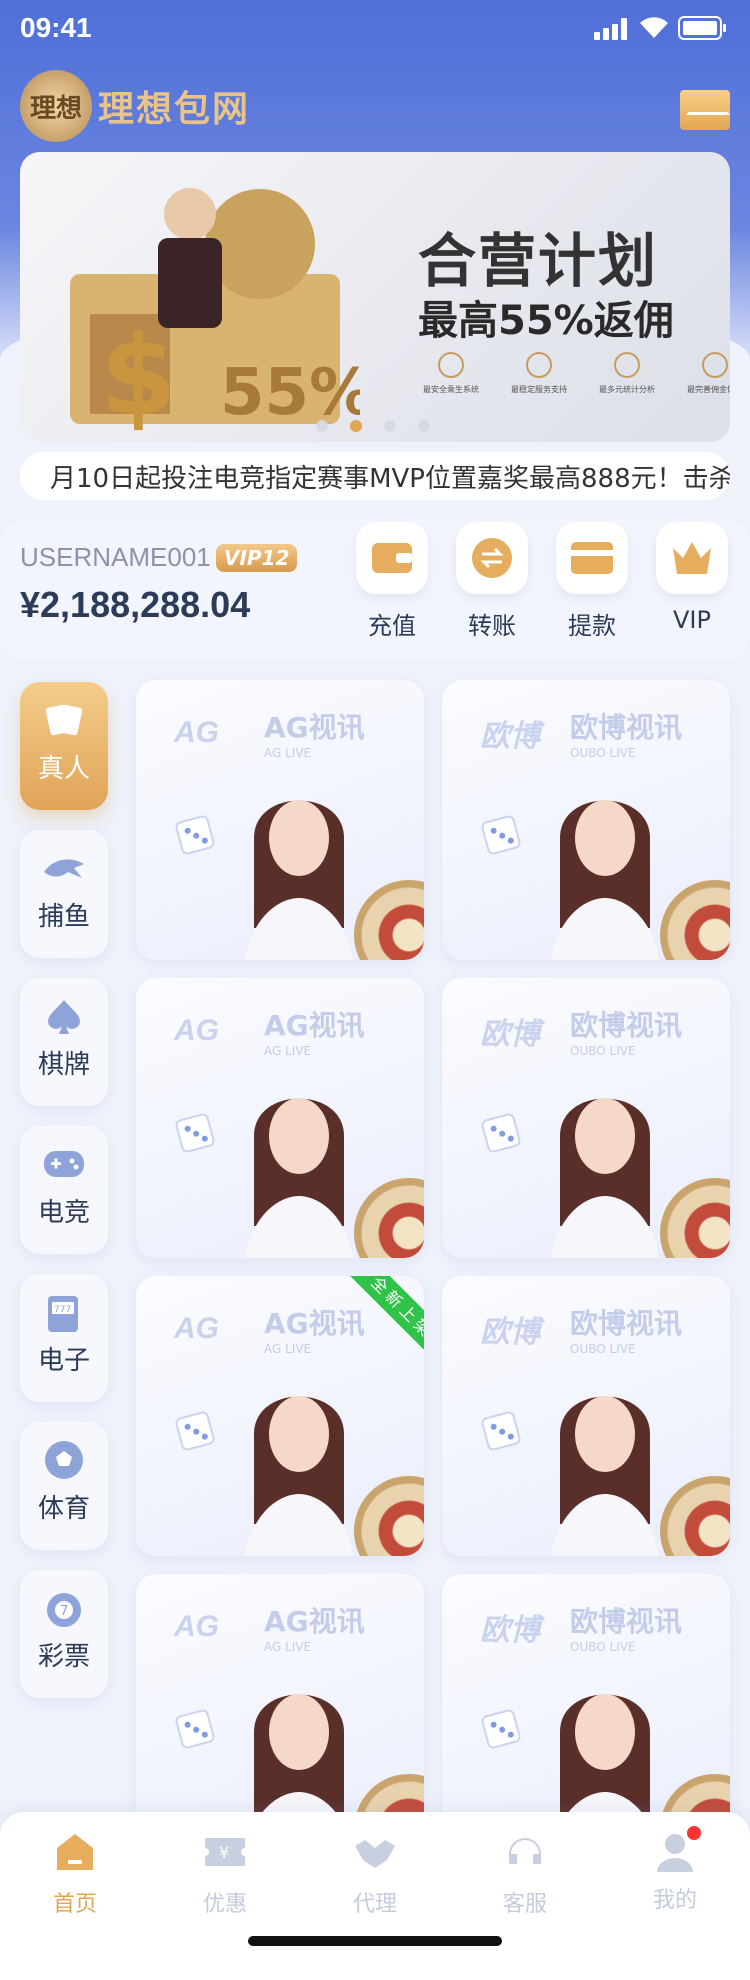 This screenshot has width=750, height=1980. What do you see at coordinates (692, 558) in the screenshot?
I see `crown-icon` at bounding box center [692, 558].